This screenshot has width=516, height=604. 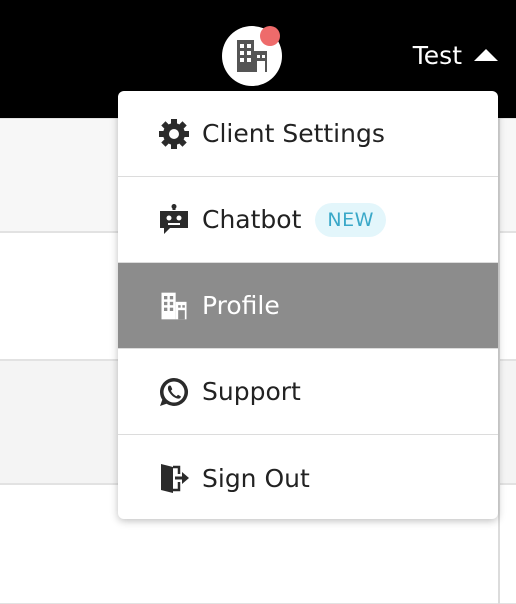 What do you see at coordinates (293, 133) in the screenshot?
I see `menu-item-label: Client Settings` at bounding box center [293, 133].